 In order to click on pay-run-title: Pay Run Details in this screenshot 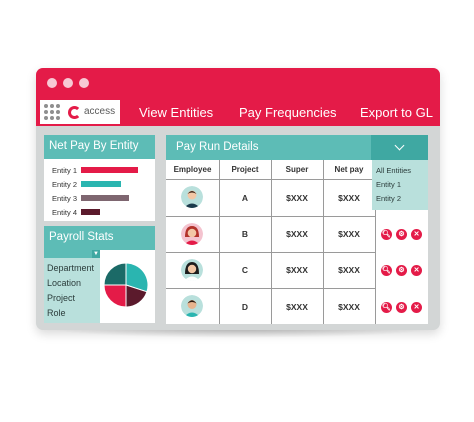, I will do `click(217, 147)`.